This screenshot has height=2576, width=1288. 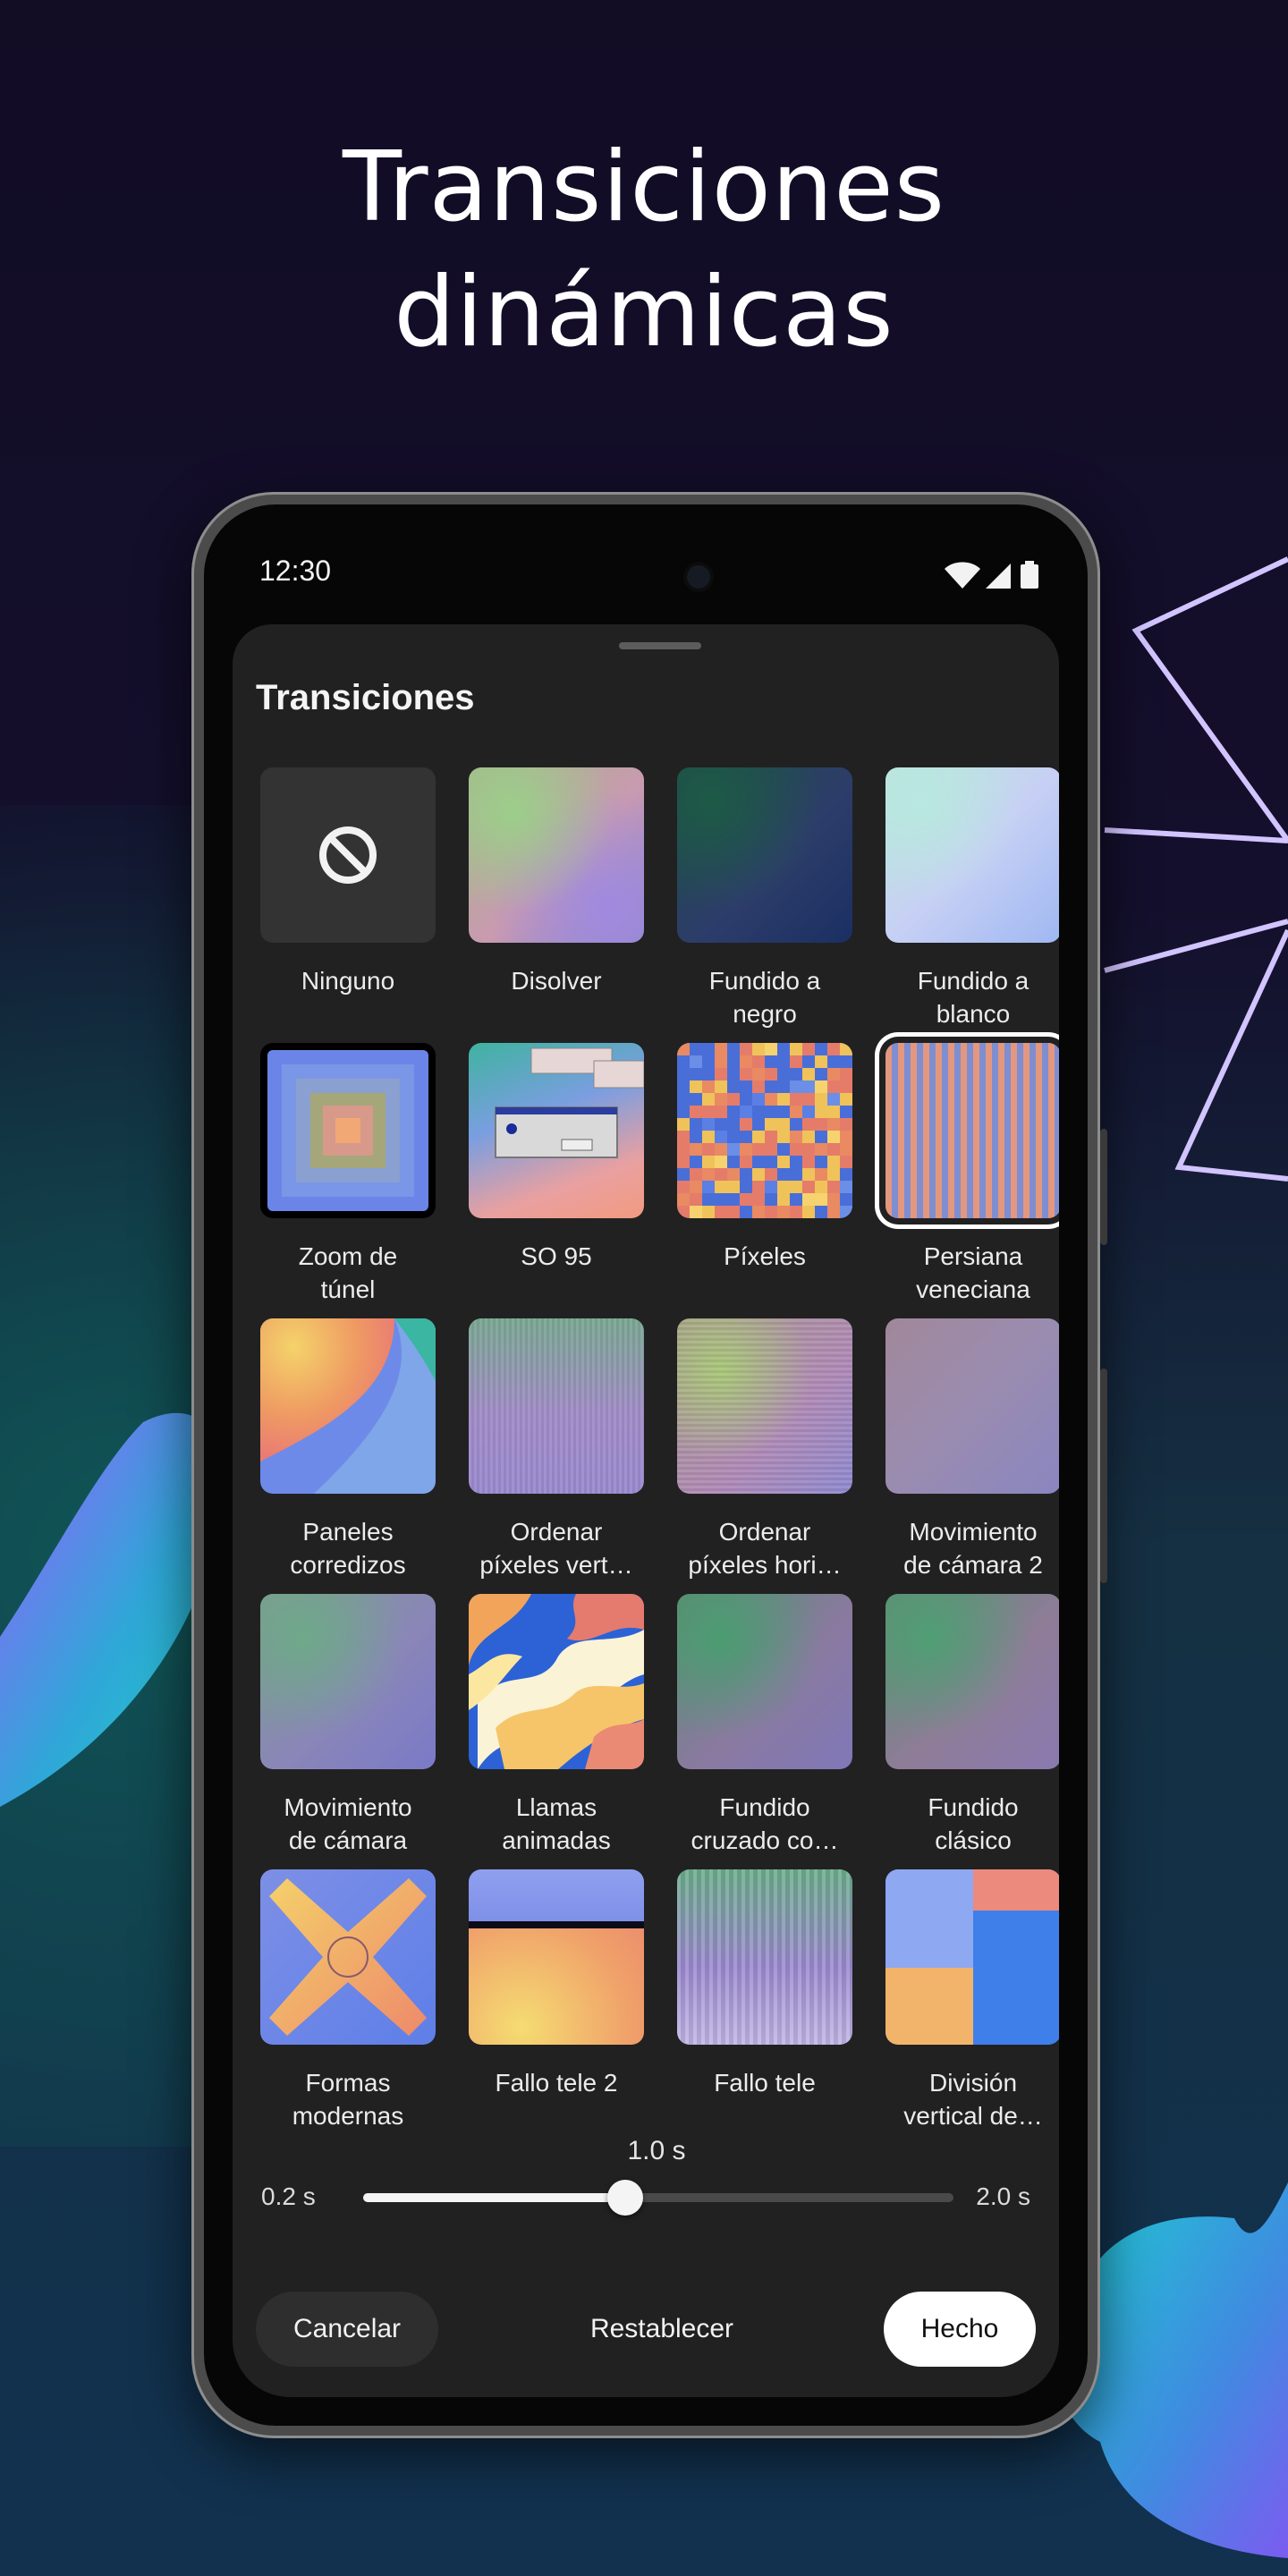 I want to click on tile-label: Fallo tele 2, so click(x=556, y=2083).